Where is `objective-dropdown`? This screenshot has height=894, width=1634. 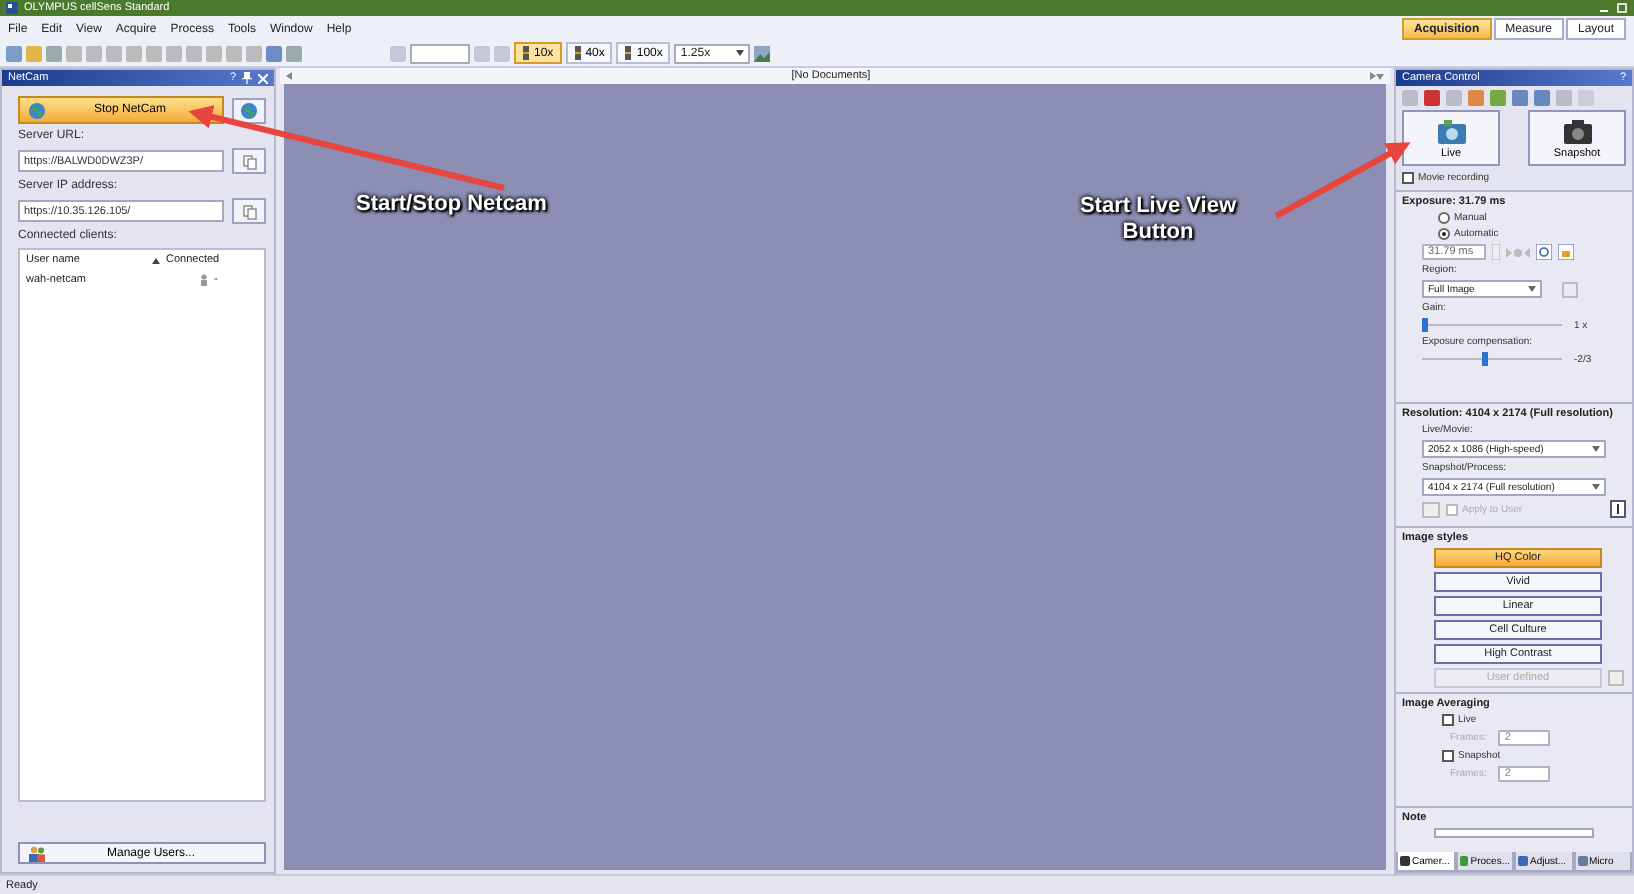 objective-dropdown is located at coordinates (440, 53).